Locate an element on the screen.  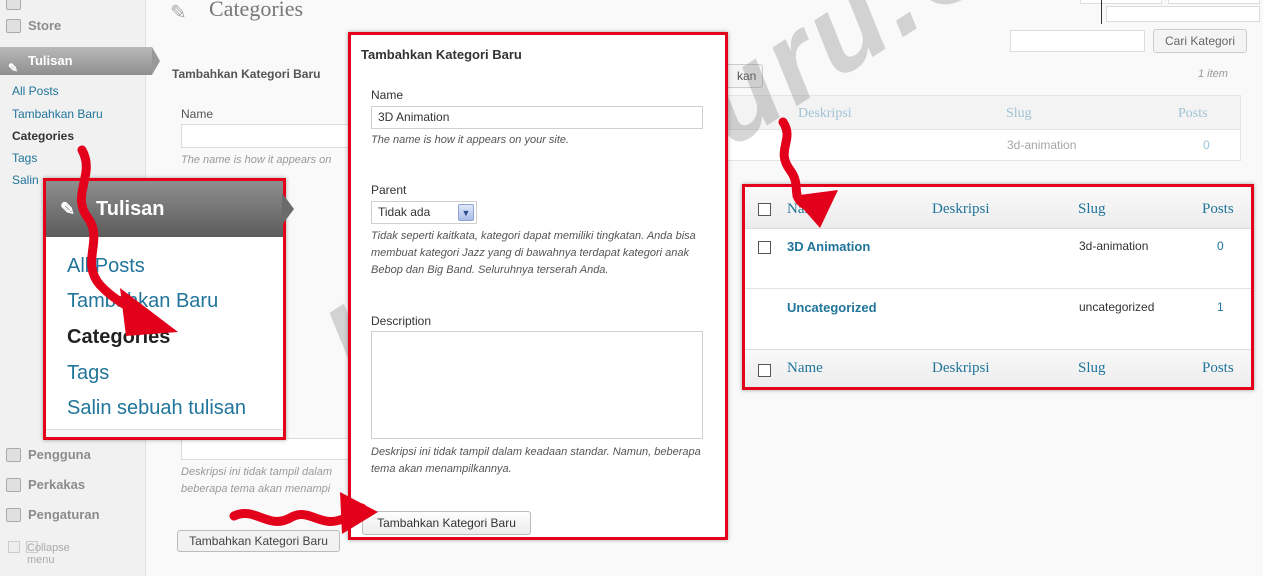
sidebar-item-pengaturan: Pengaturan is located at coordinates (73, 515).